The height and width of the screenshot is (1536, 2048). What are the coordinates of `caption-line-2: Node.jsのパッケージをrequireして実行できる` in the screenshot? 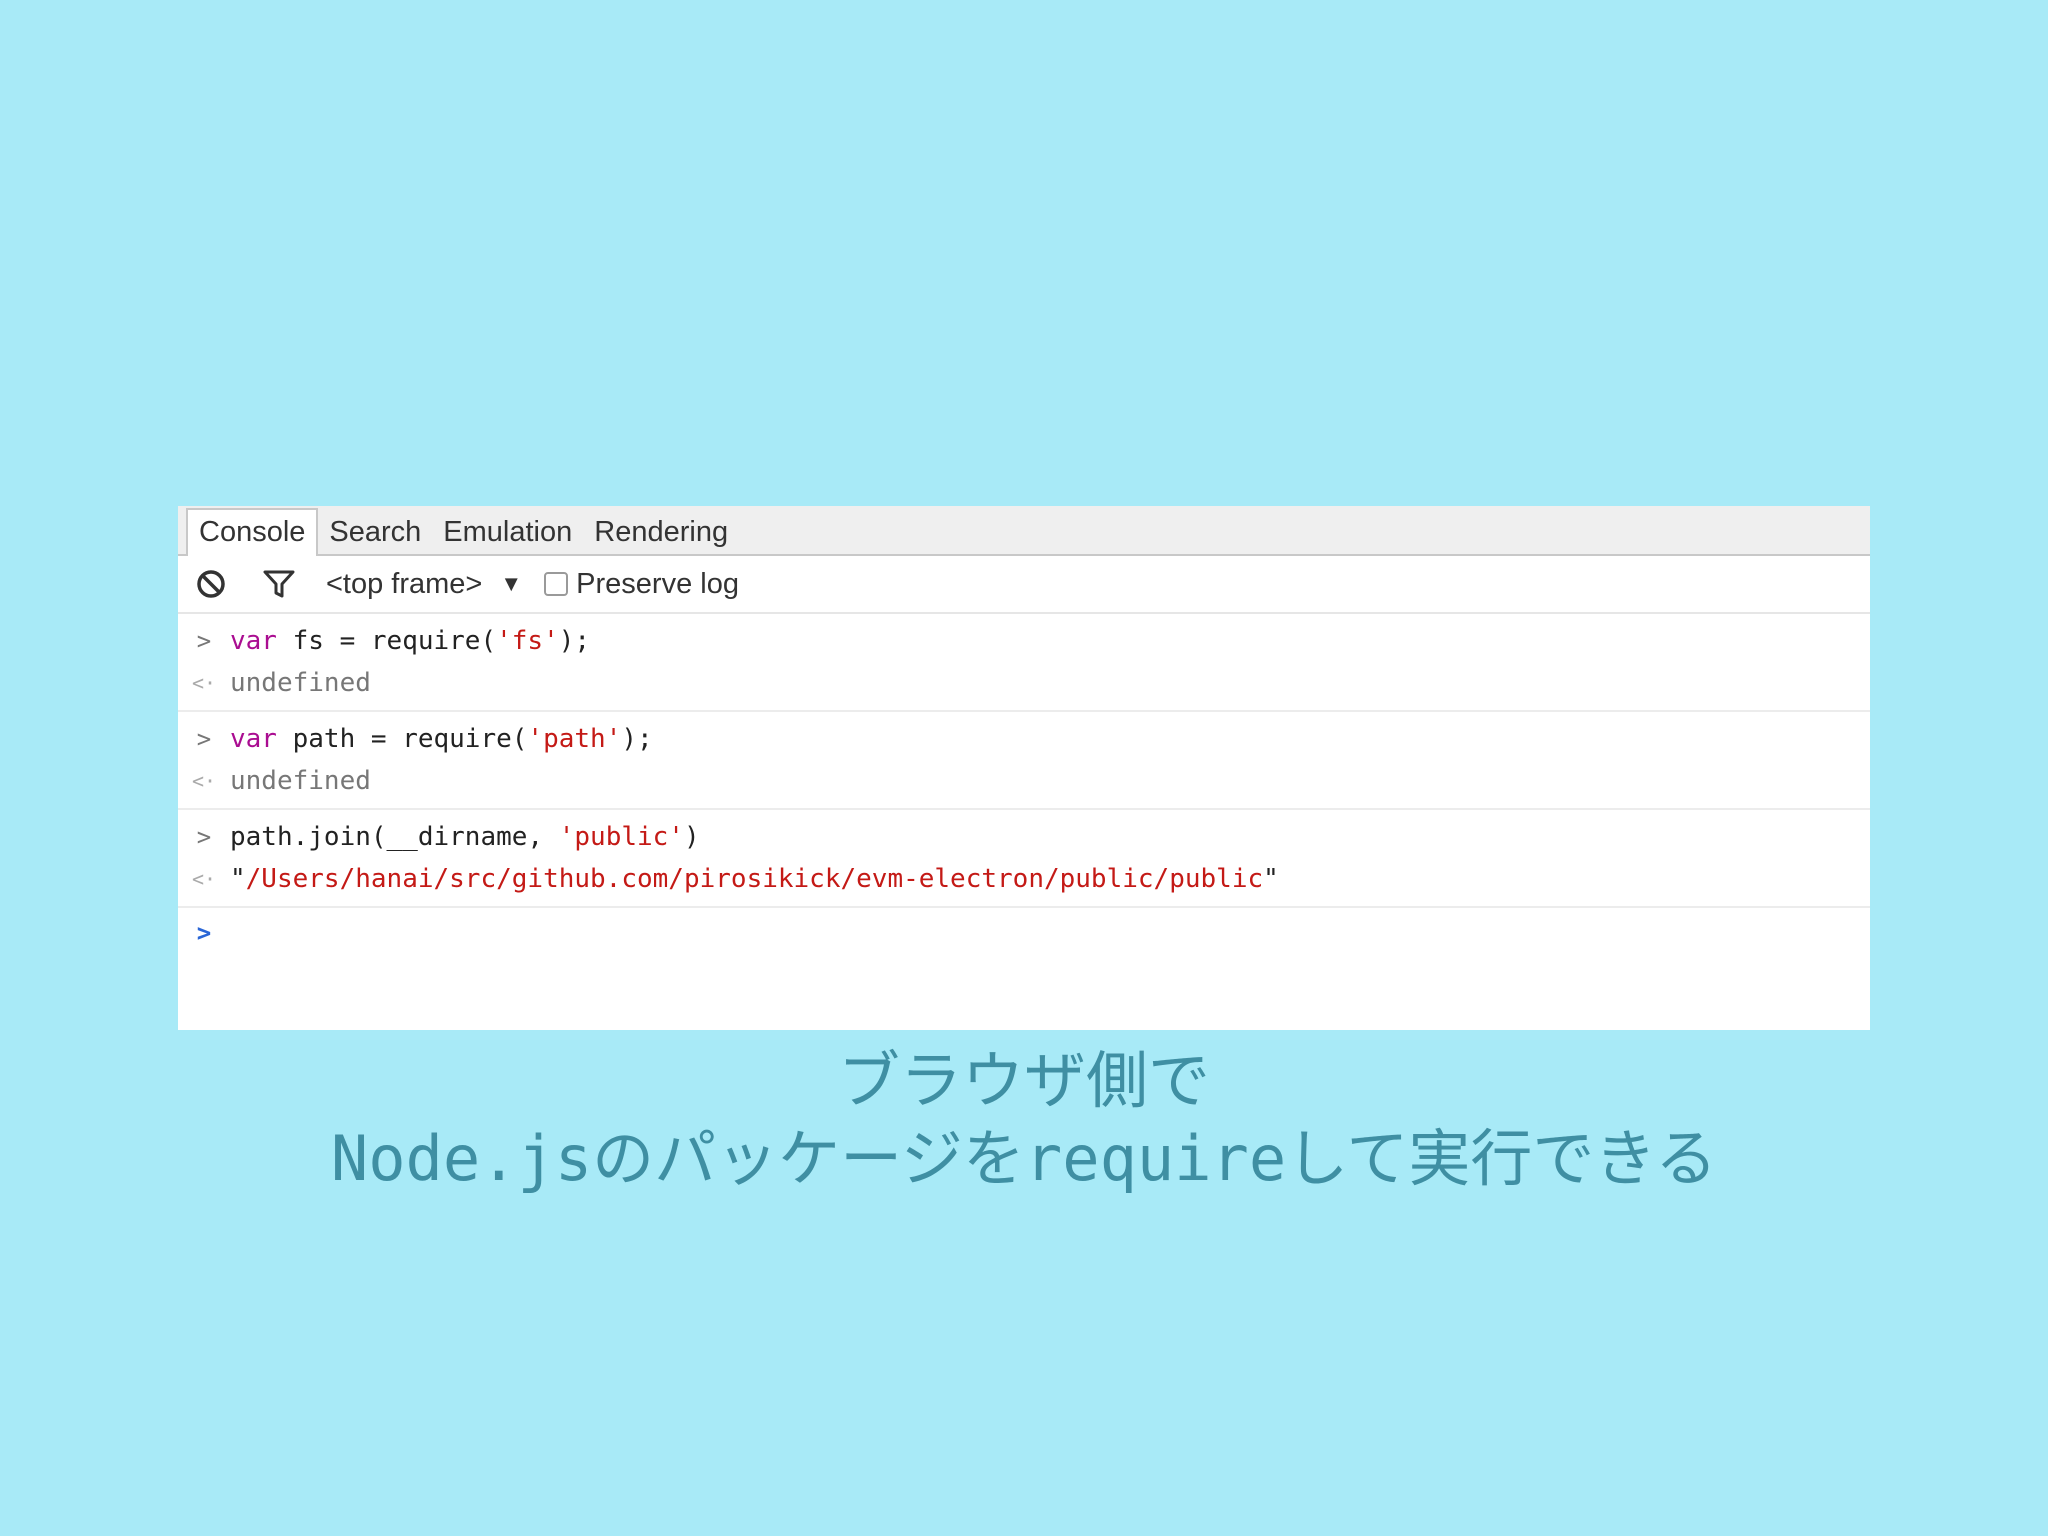 It's located at (1024, 1158).